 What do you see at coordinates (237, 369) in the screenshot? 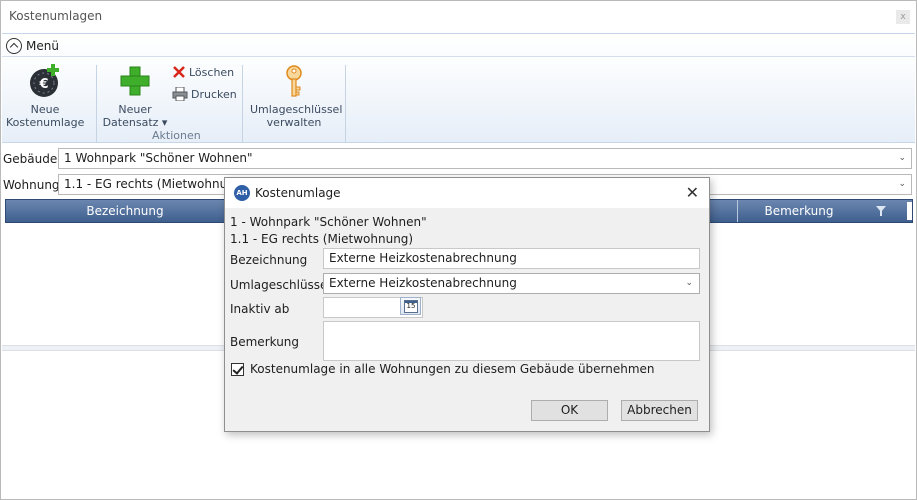
I see `apply-to-all-checkbox` at bounding box center [237, 369].